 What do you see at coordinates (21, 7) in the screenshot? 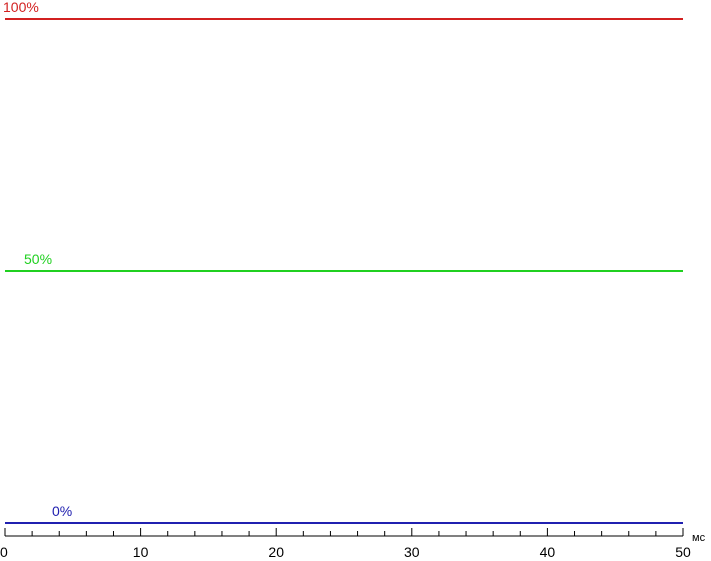
I see `series-label-0: 100%` at bounding box center [21, 7].